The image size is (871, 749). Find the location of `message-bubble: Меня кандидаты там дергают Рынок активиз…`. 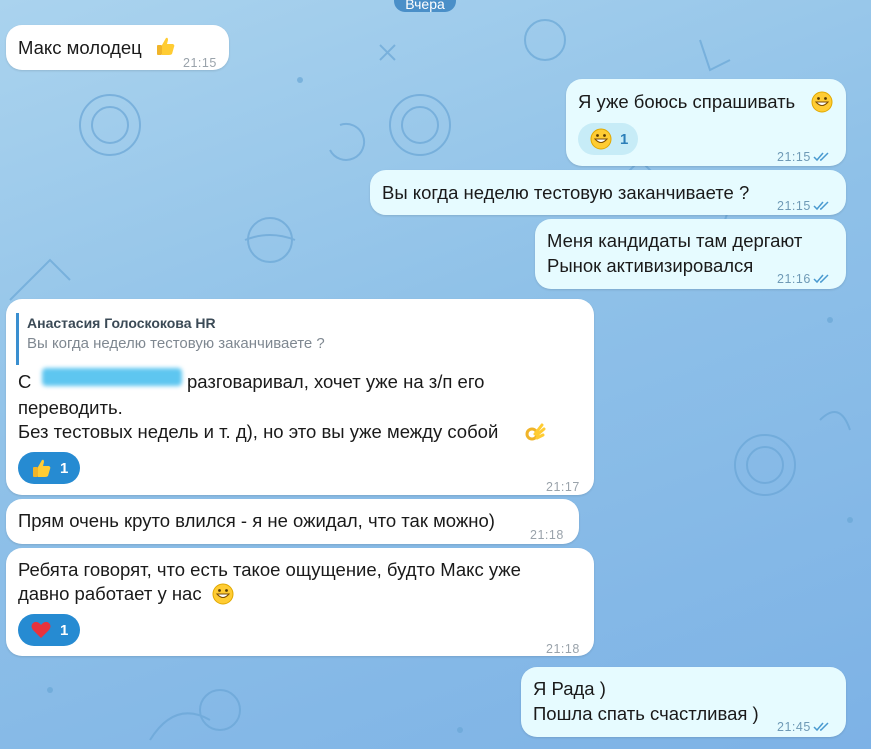

message-bubble: Меня кандидаты там дергают Рынок активиз… is located at coordinates (690, 254).